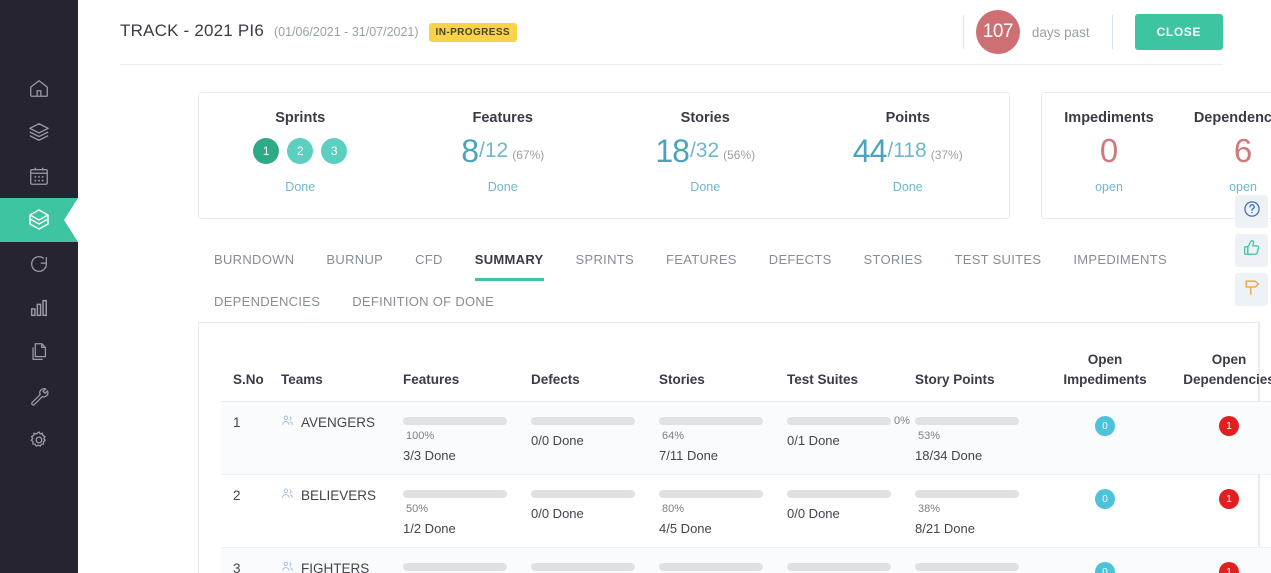 The image size is (1271, 573). Describe the element at coordinates (39, 220) in the screenshot. I see `sidebar-item-program` at that location.